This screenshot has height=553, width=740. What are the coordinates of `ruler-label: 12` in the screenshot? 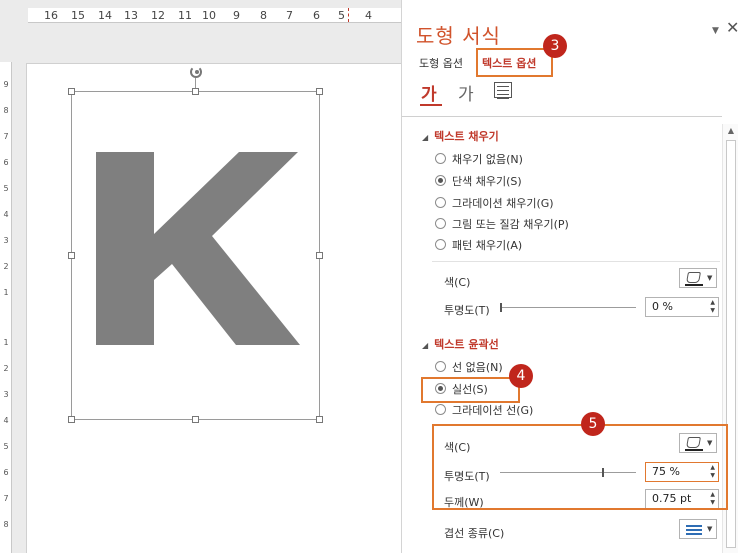 It's located at (158, 15).